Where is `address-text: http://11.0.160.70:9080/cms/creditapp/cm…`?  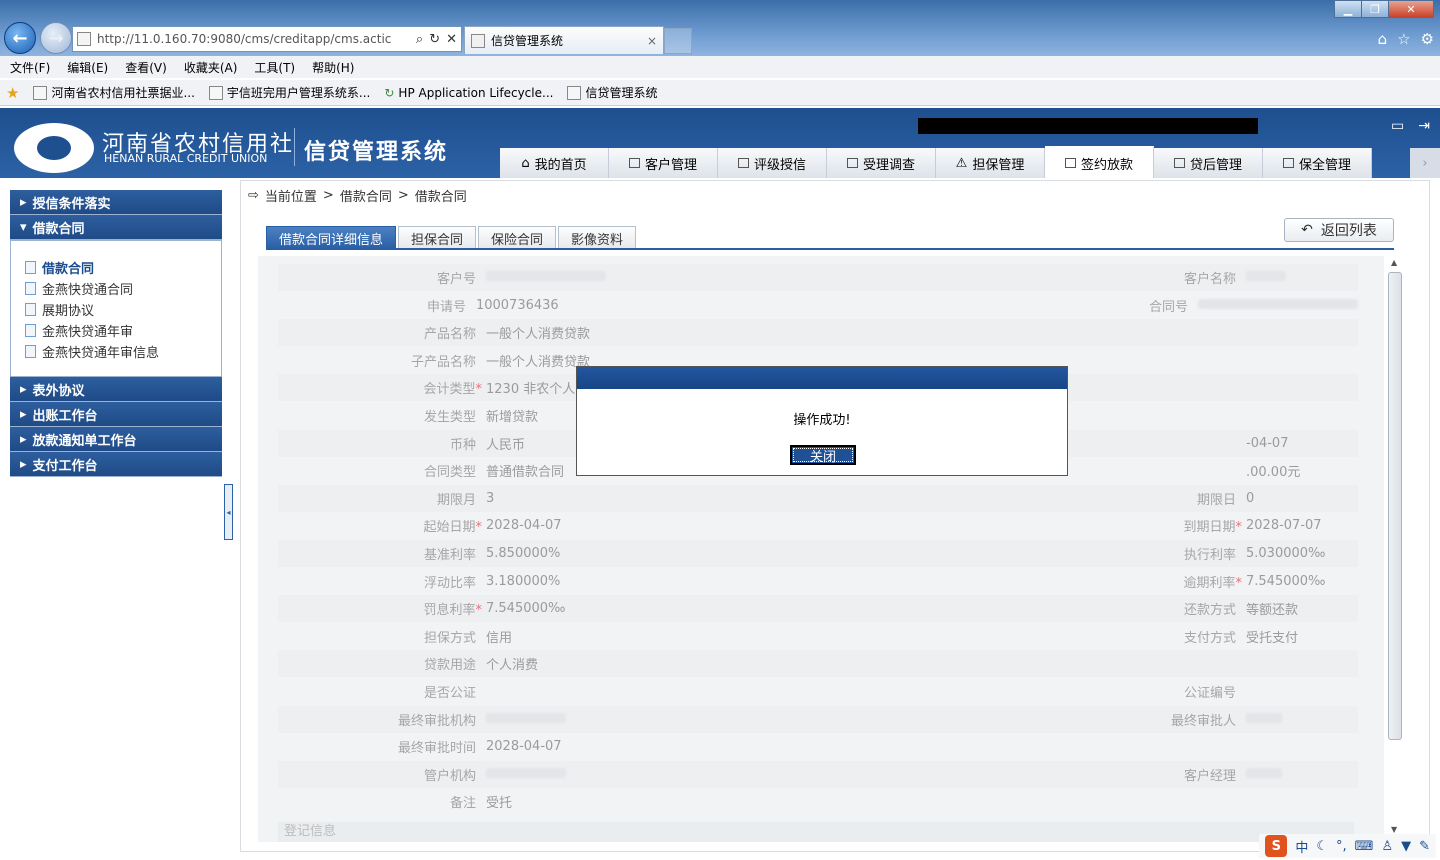
address-text: http://11.0.160.70:9080/cms/creditapp/cm… is located at coordinates (244, 39).